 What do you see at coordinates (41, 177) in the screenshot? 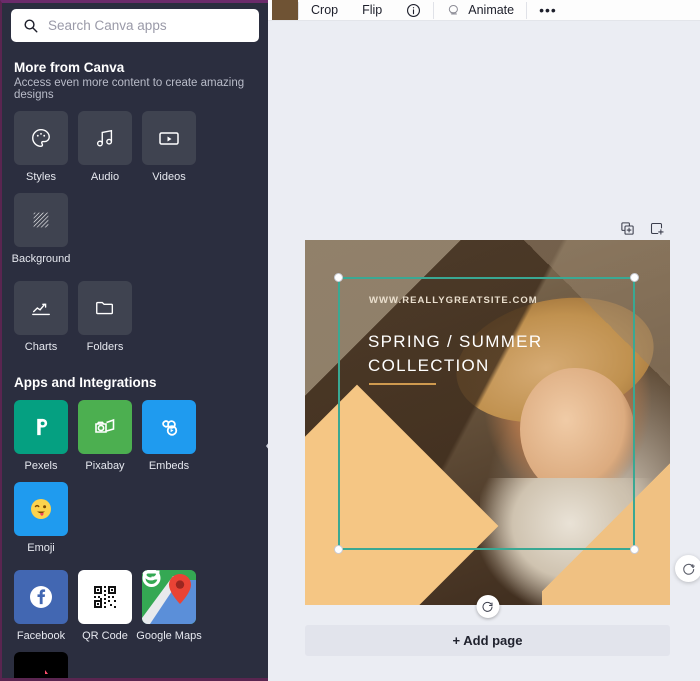
I see `tile-label: Styles` at bounding box center [41, 177].